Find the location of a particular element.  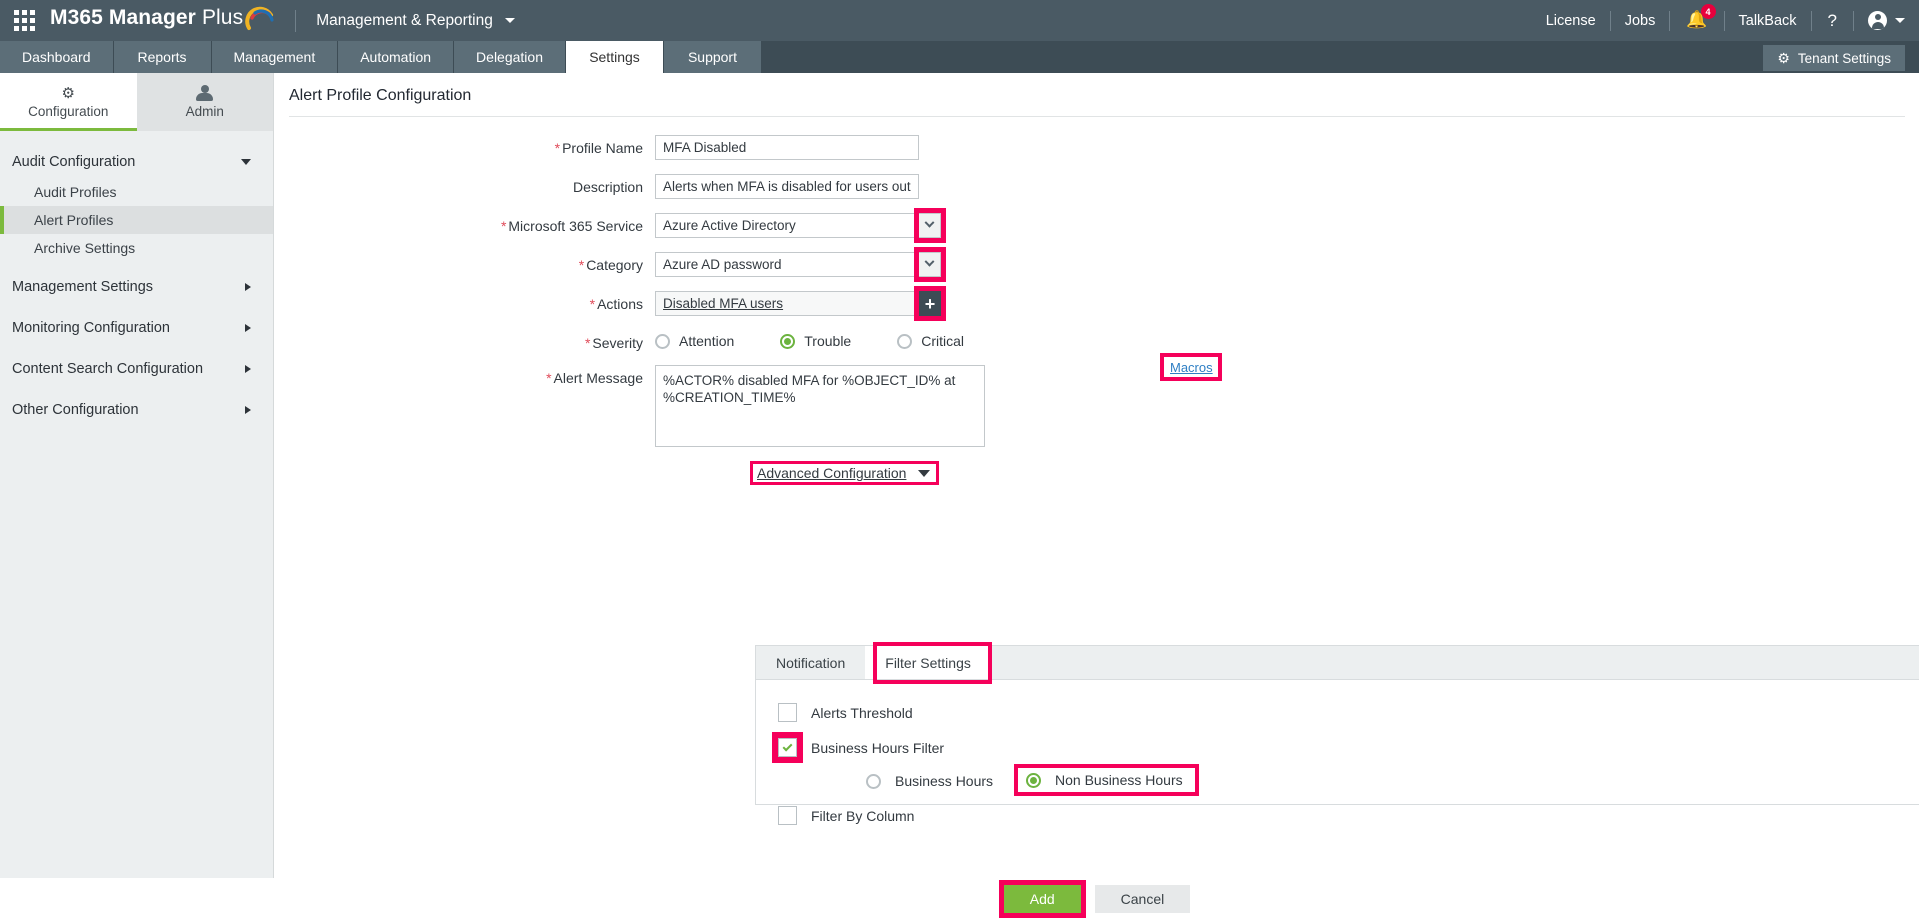

sidebar-item-content-search-configuration: Content Search Configuration is located at coordinates (136, 368).